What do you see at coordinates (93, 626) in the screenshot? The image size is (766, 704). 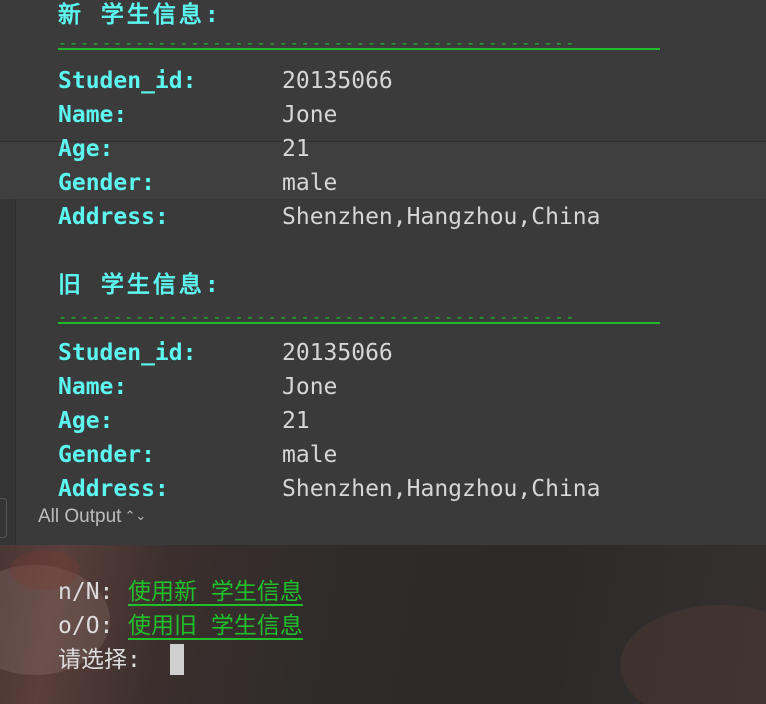 I see `option-old-key: o/O:` at bounding box center [93, 626].